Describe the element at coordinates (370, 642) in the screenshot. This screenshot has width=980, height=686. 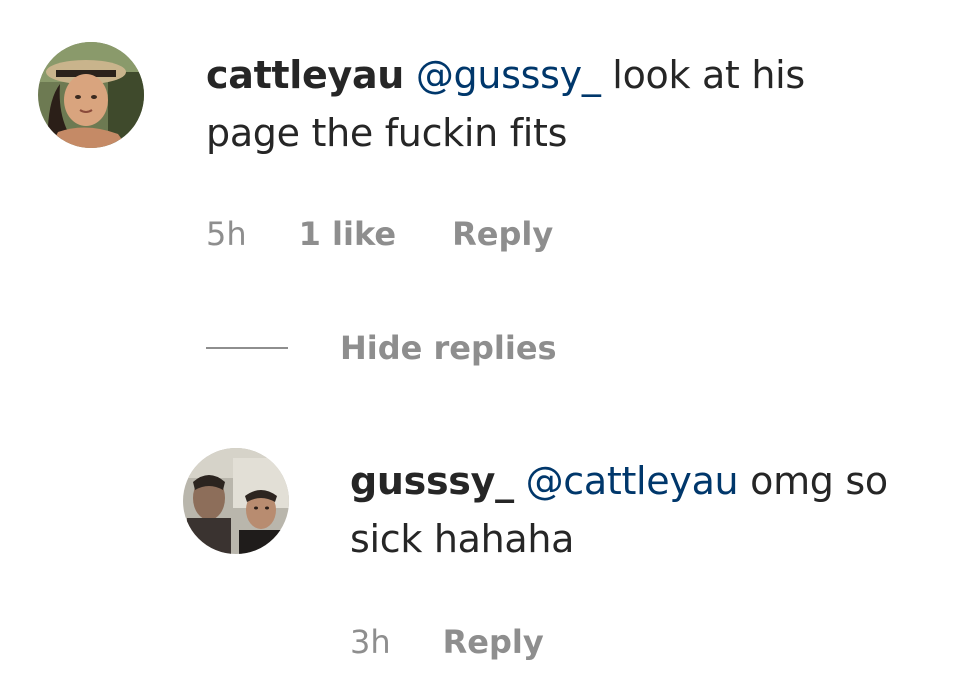
I see `reply-time: 3h` at that location.